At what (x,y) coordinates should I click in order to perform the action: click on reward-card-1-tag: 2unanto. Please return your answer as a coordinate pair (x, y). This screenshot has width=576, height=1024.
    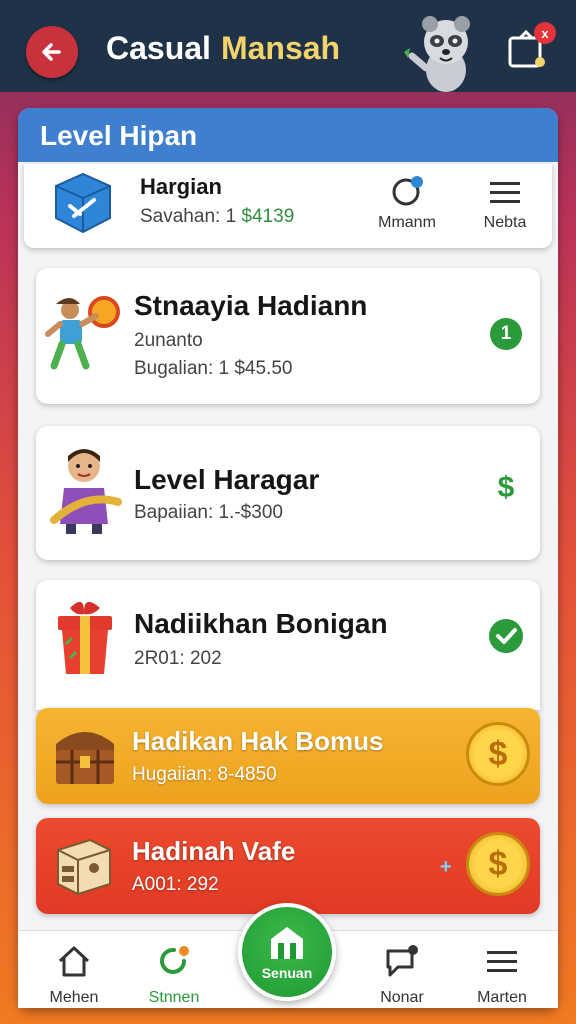
    Looking at the image, I should click on (168, 340).